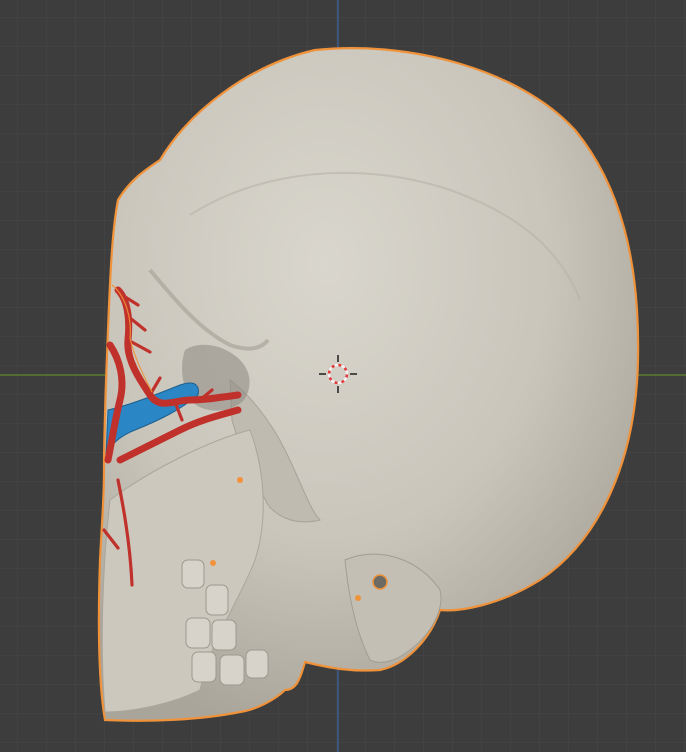 This screenshot has width=686, height=752. Describe the element at coordinates (358, 598) in the screenshot. I see `foramen-small` at that location.